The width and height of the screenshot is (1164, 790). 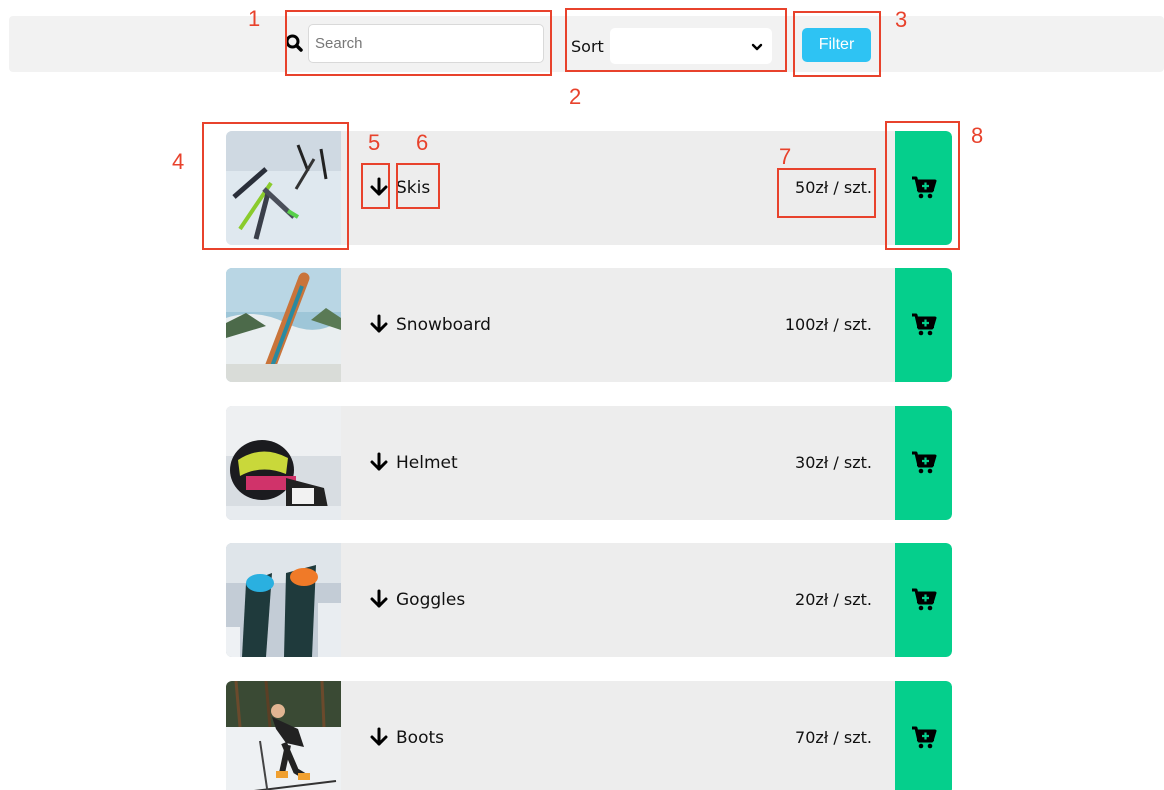 I want to click on product-price: 70zł / szt., so click(x=833, y=737).